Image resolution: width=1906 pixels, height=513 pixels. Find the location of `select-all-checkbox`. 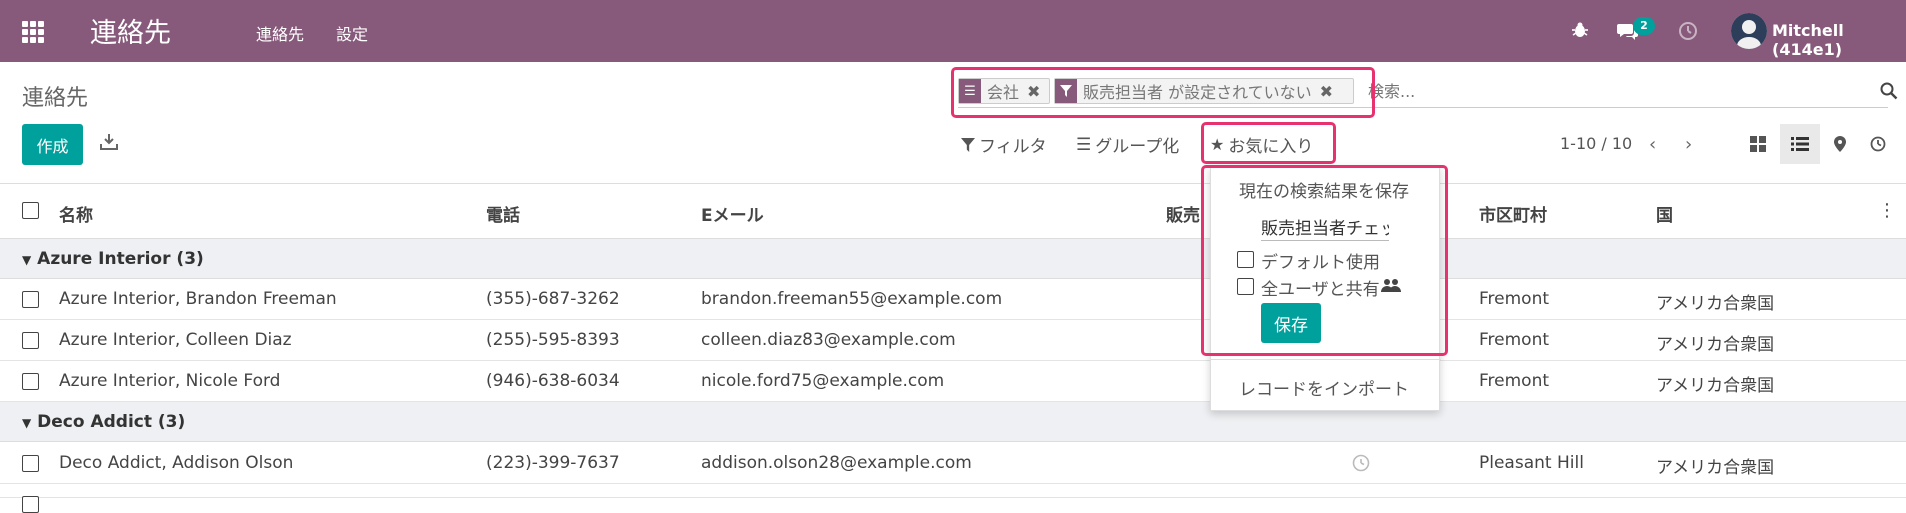

select-all-checkbox is located at coordinates (30, 210).